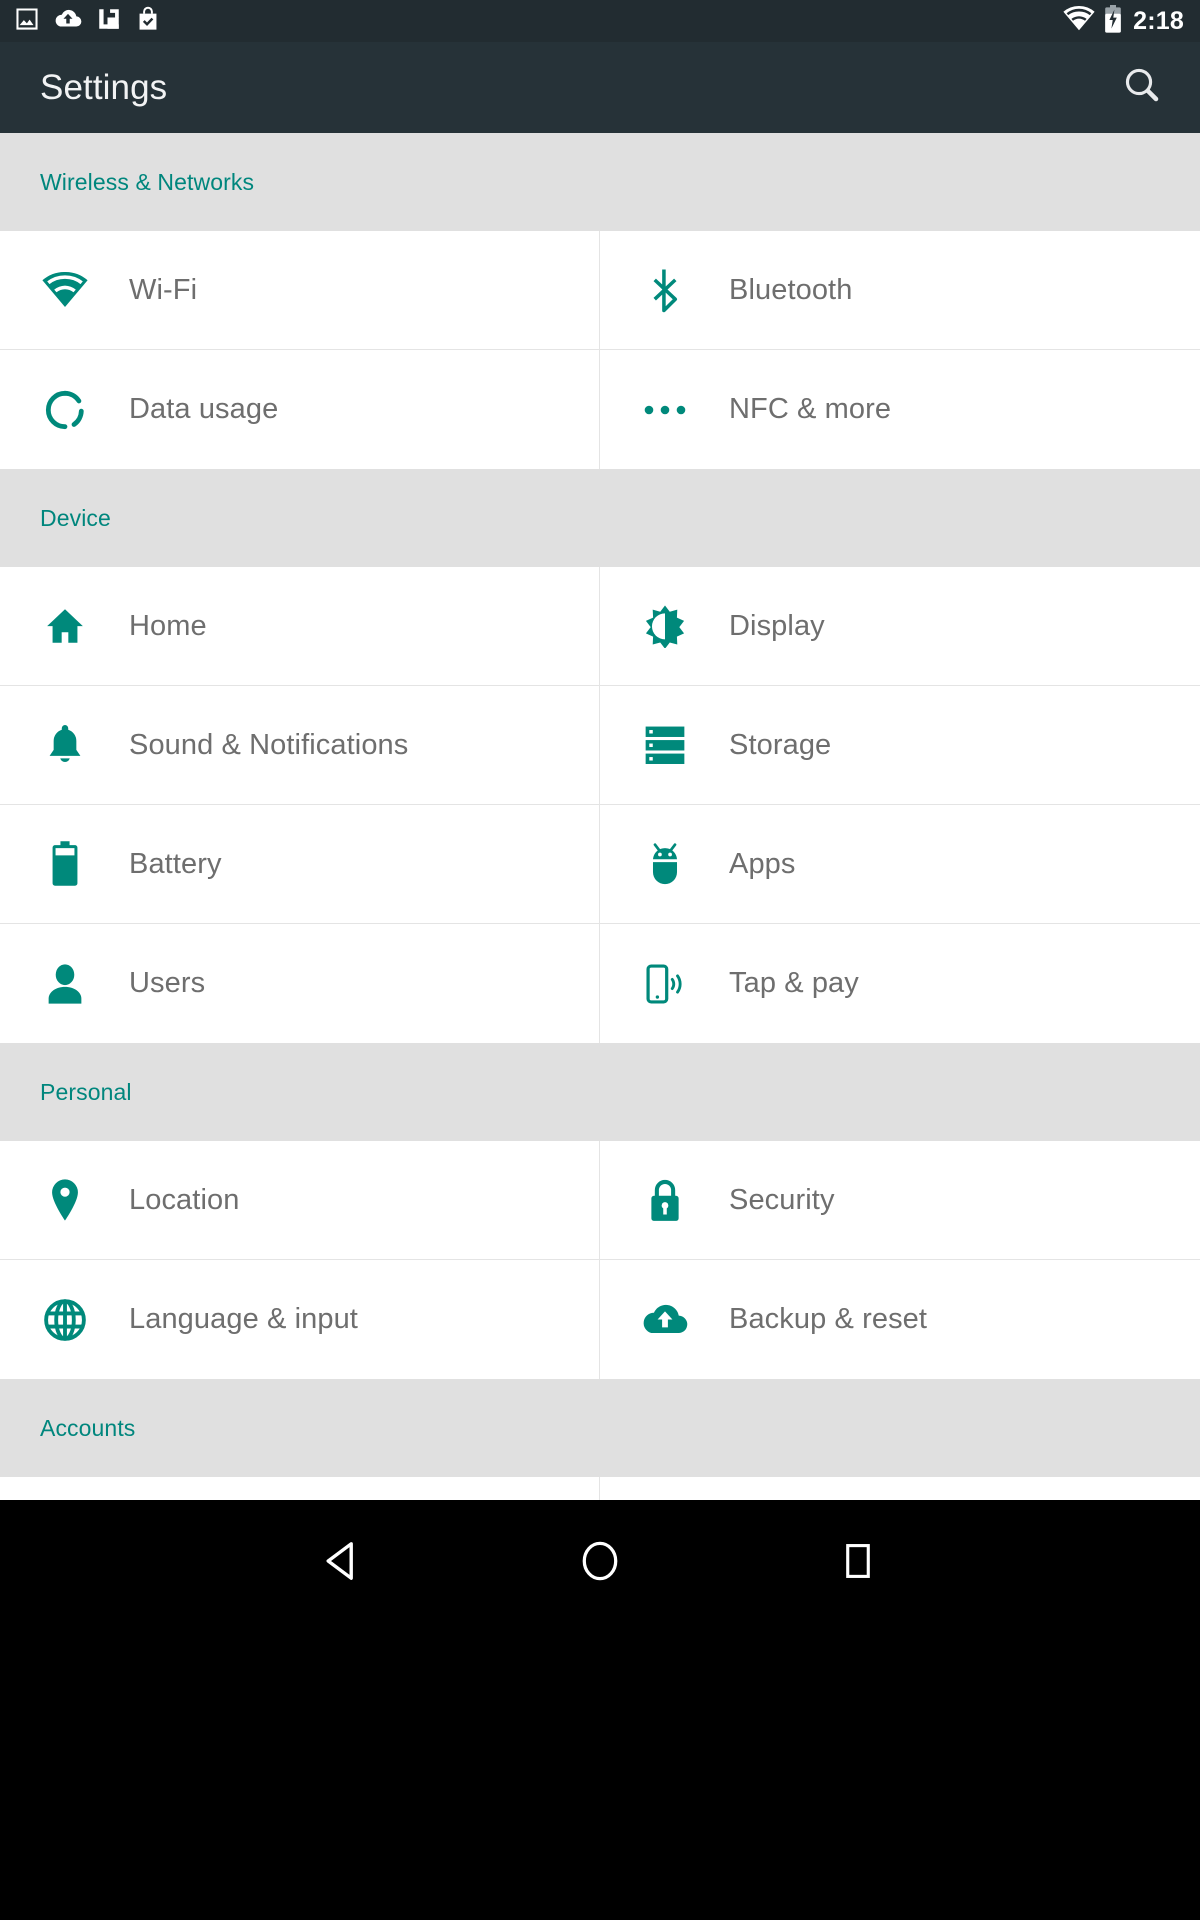 This screenshot has height=1920, width=1200. What do you see at coordinates (104, 87) in the screenshot?
I see `page-title: Settings` at bounding box center [104, 87].